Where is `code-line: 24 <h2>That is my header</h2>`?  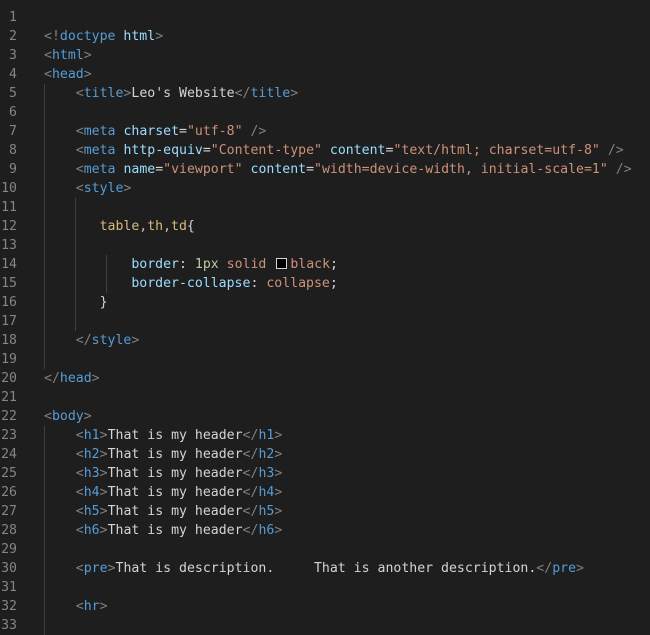 code-line: 24 <h2>That is my header</h2> is located at coordinates (325, 454).